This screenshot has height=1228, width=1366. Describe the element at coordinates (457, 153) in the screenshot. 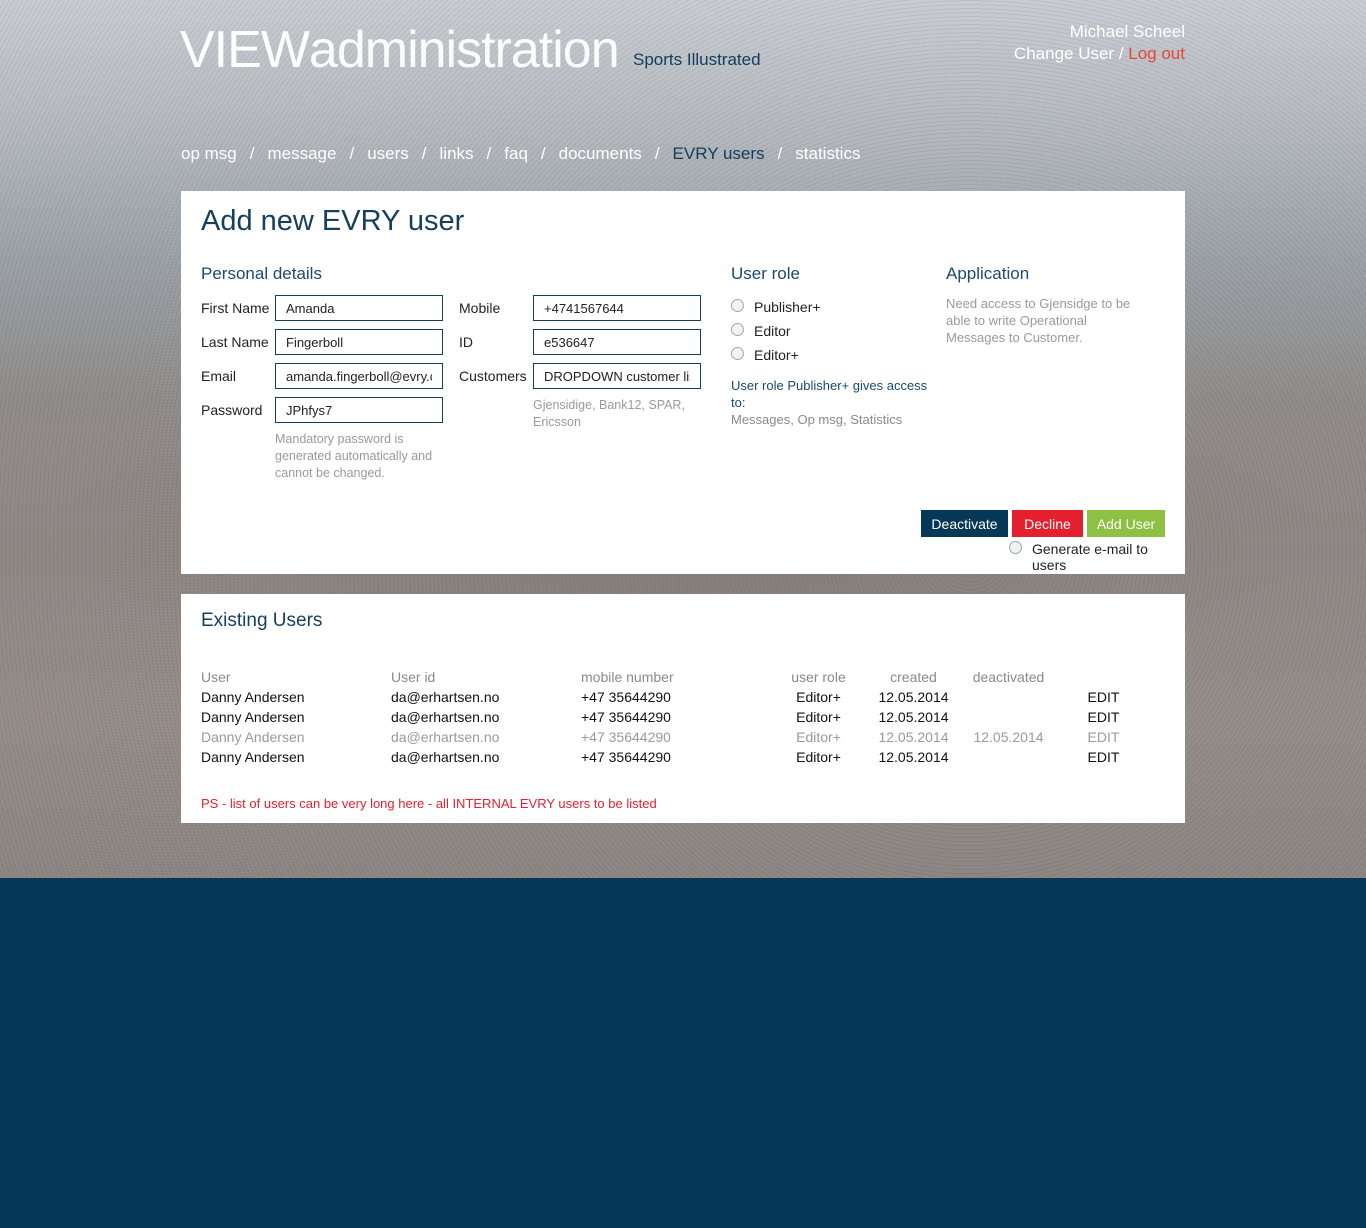

I see `nav-links: links` at that location.